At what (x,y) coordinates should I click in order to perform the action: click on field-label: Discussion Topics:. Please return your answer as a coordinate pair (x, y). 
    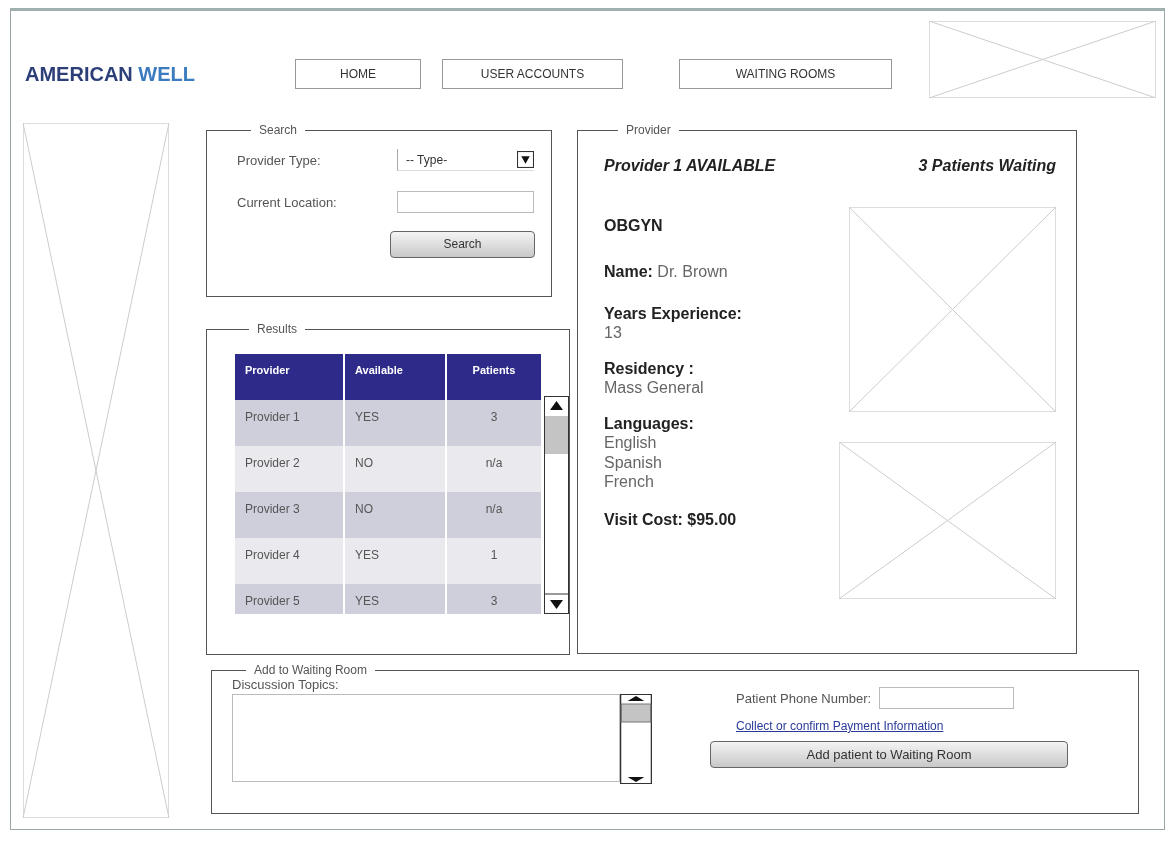
    Looking at the image, I should click on (286, 684).